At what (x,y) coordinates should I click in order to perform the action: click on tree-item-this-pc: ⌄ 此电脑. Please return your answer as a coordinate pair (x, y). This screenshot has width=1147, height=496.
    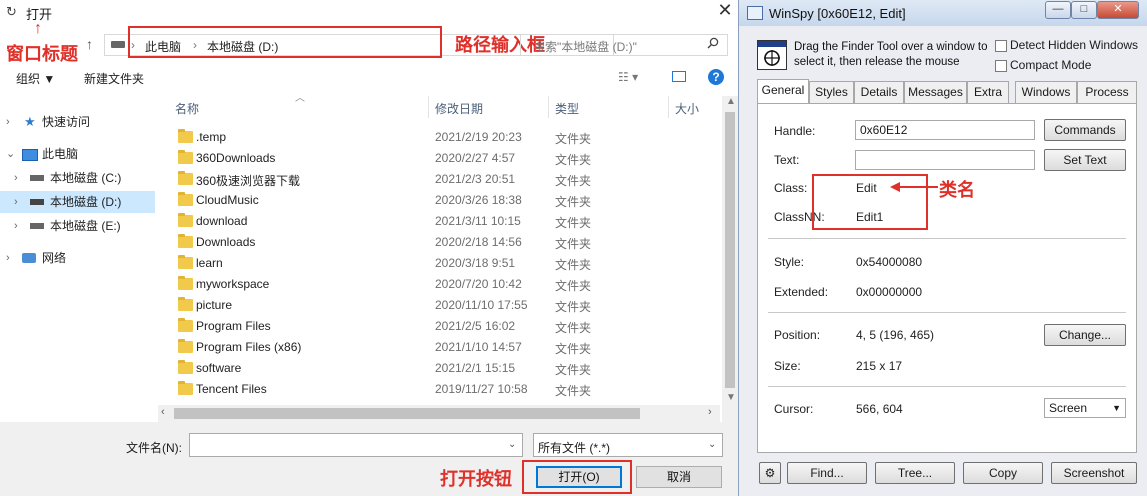
    Looking at the image, I should click on (77, 154).